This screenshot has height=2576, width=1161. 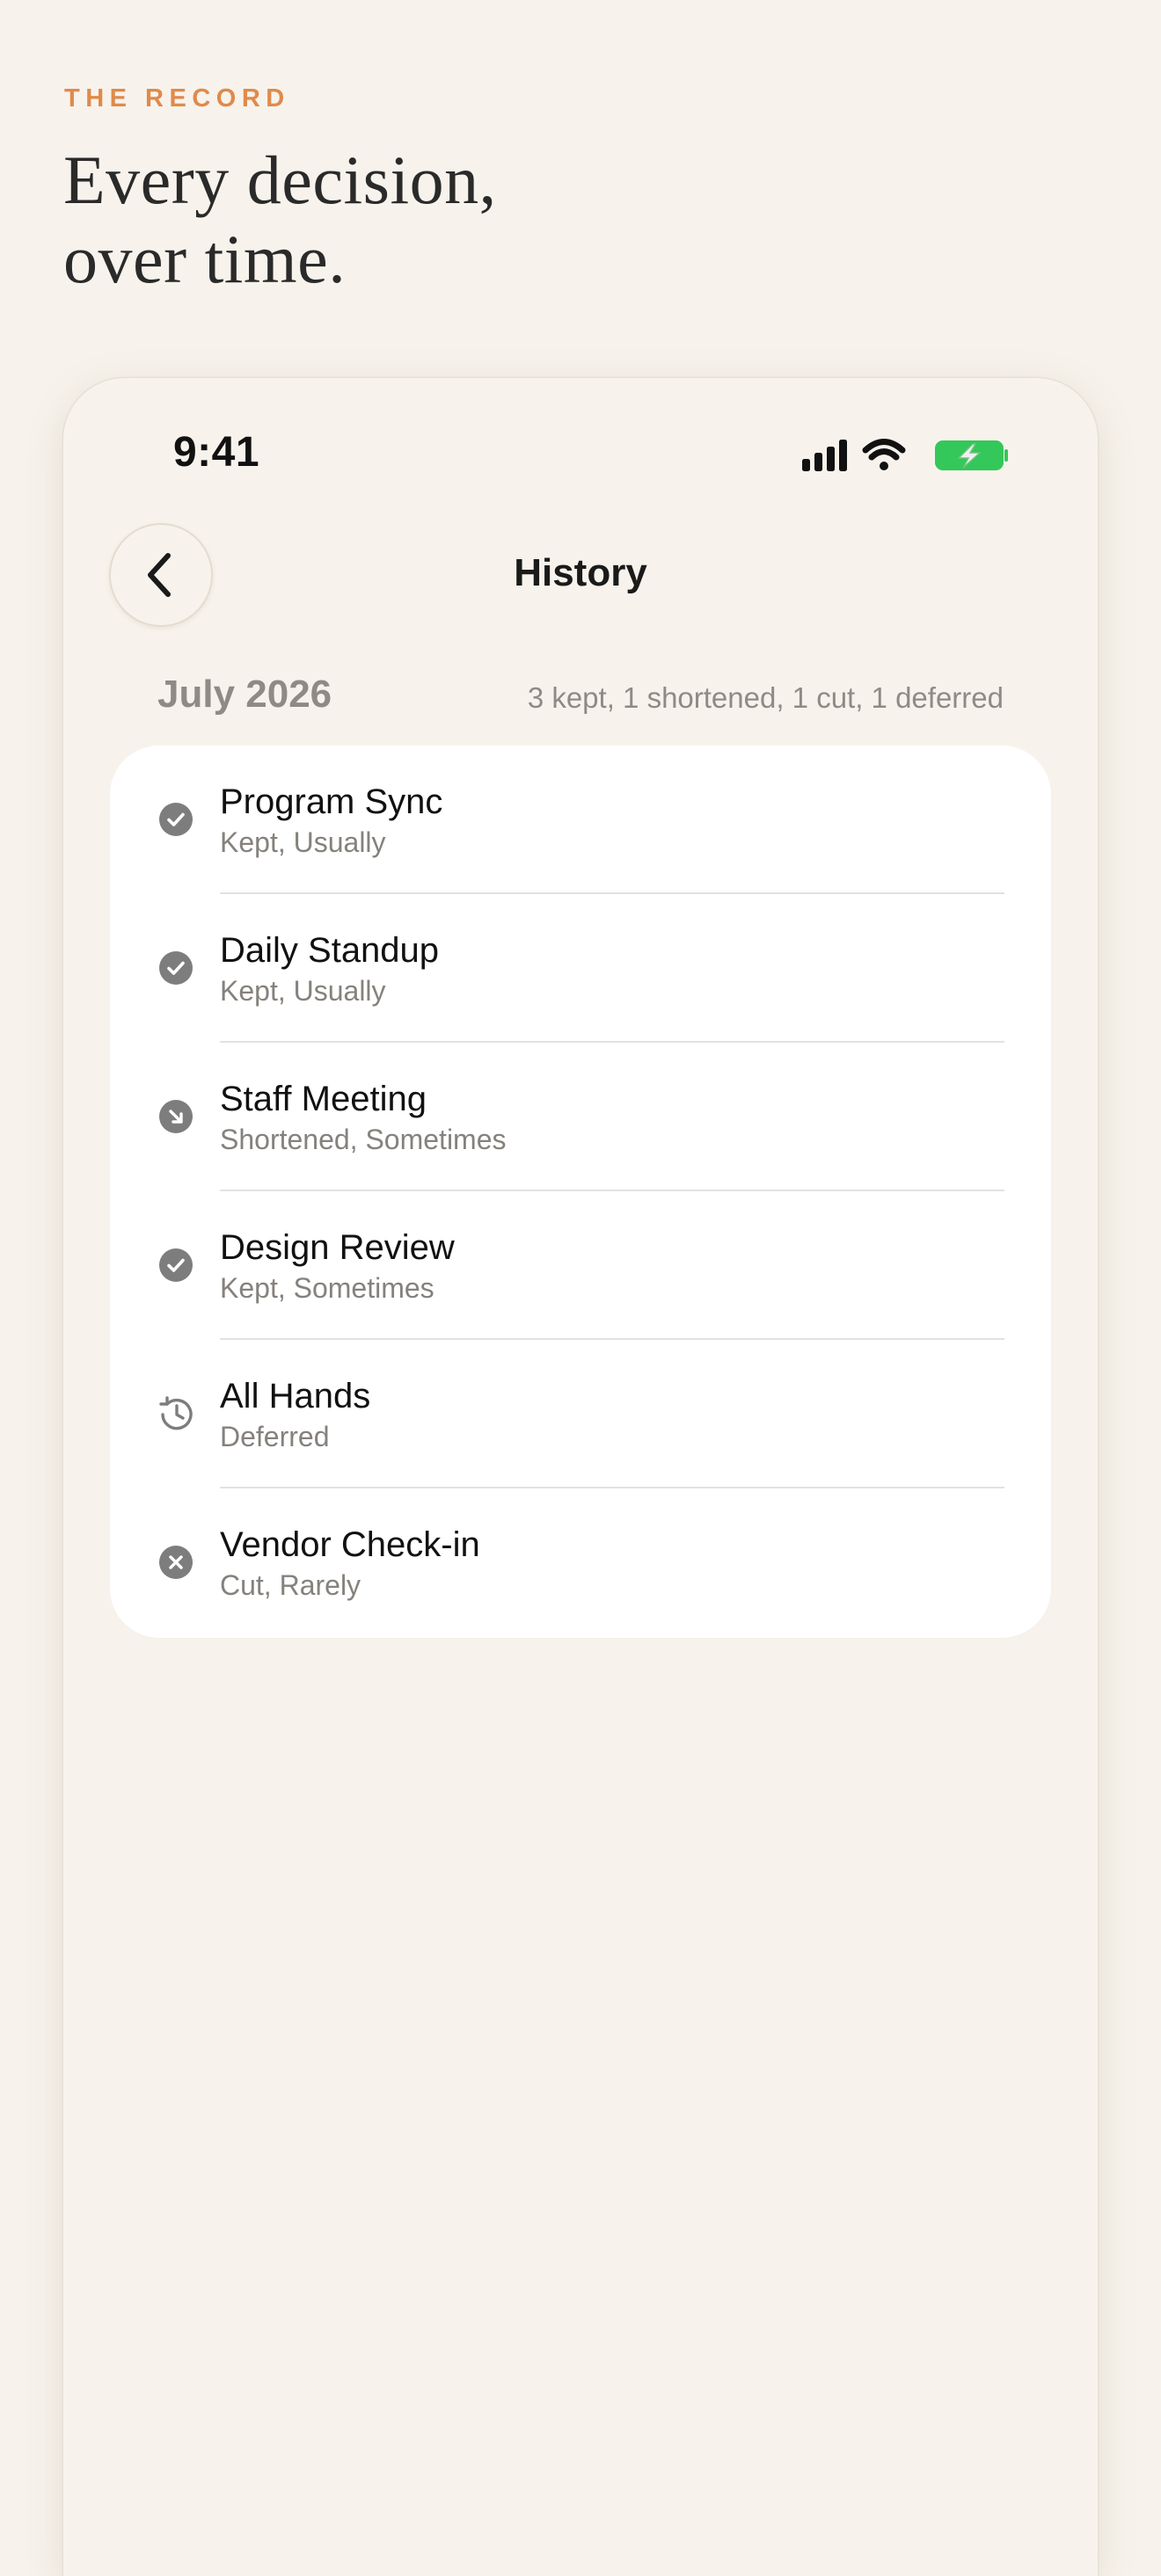 What do you see at coordinates (176, 1562) in the screenshot?
I see `x-circle-icon` at bounding box center [176, 1562].